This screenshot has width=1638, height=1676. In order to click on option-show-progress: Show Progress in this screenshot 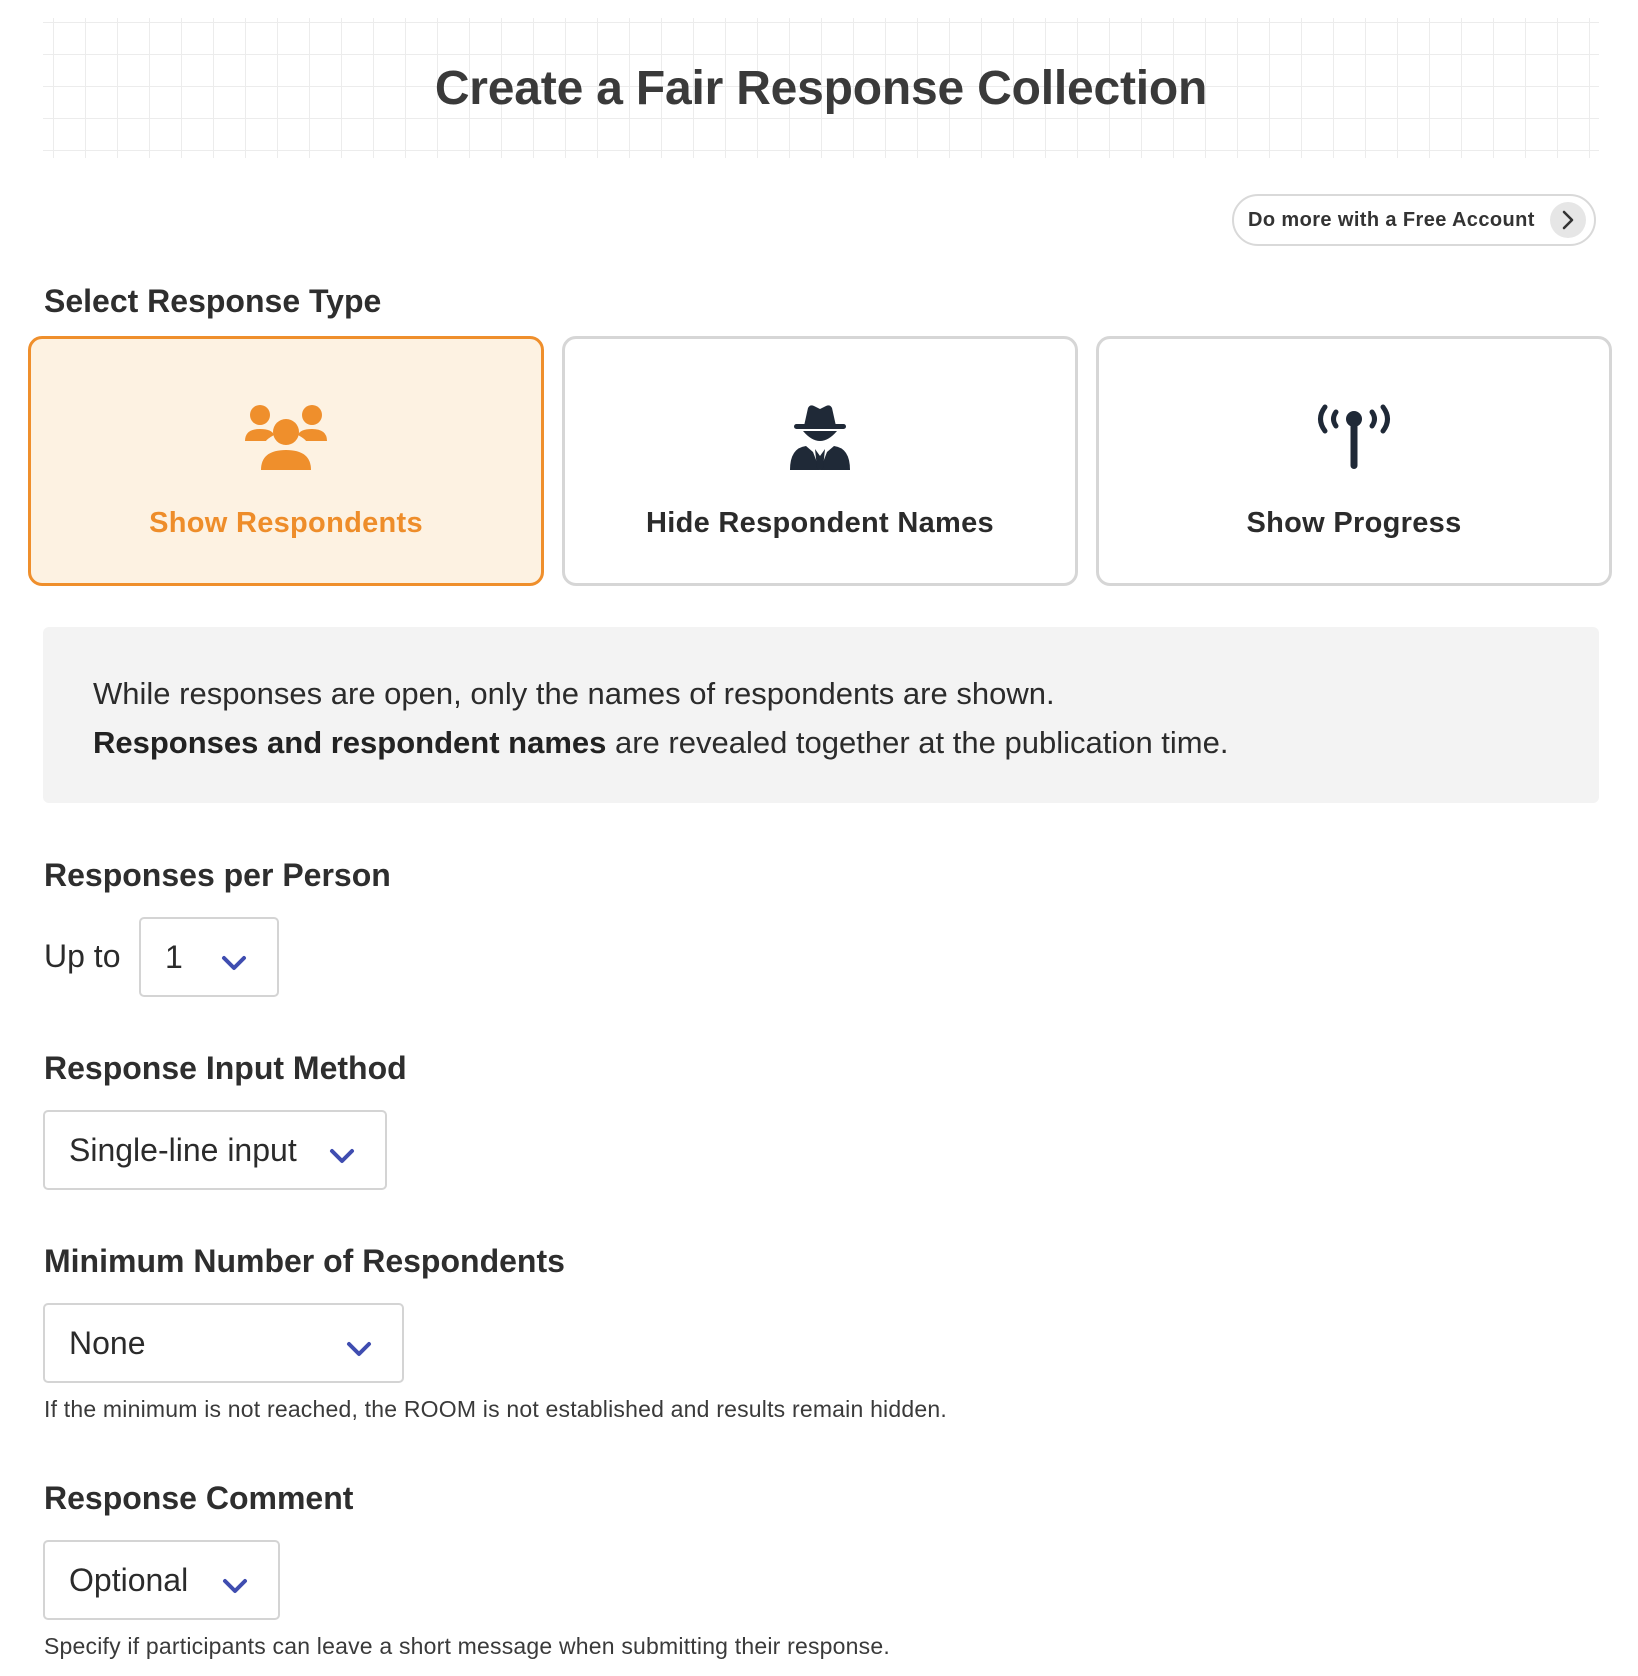, I will do `click(1354, 461)`.